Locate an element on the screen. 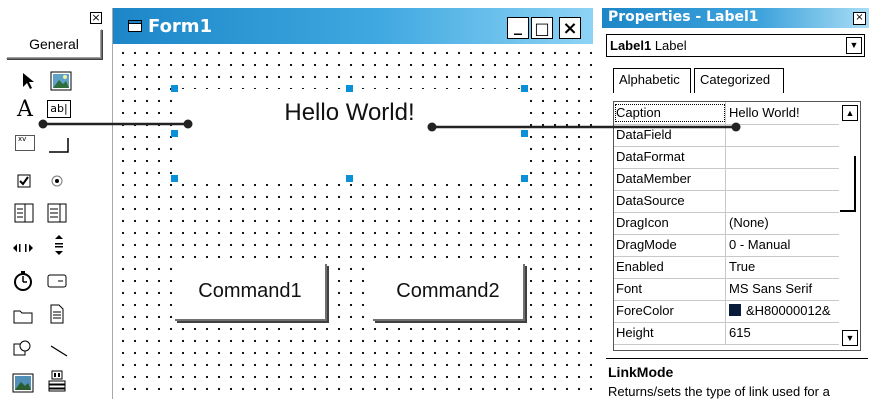 The image size is (869, 399). property-name: Height is located at coordinates (635, 332).